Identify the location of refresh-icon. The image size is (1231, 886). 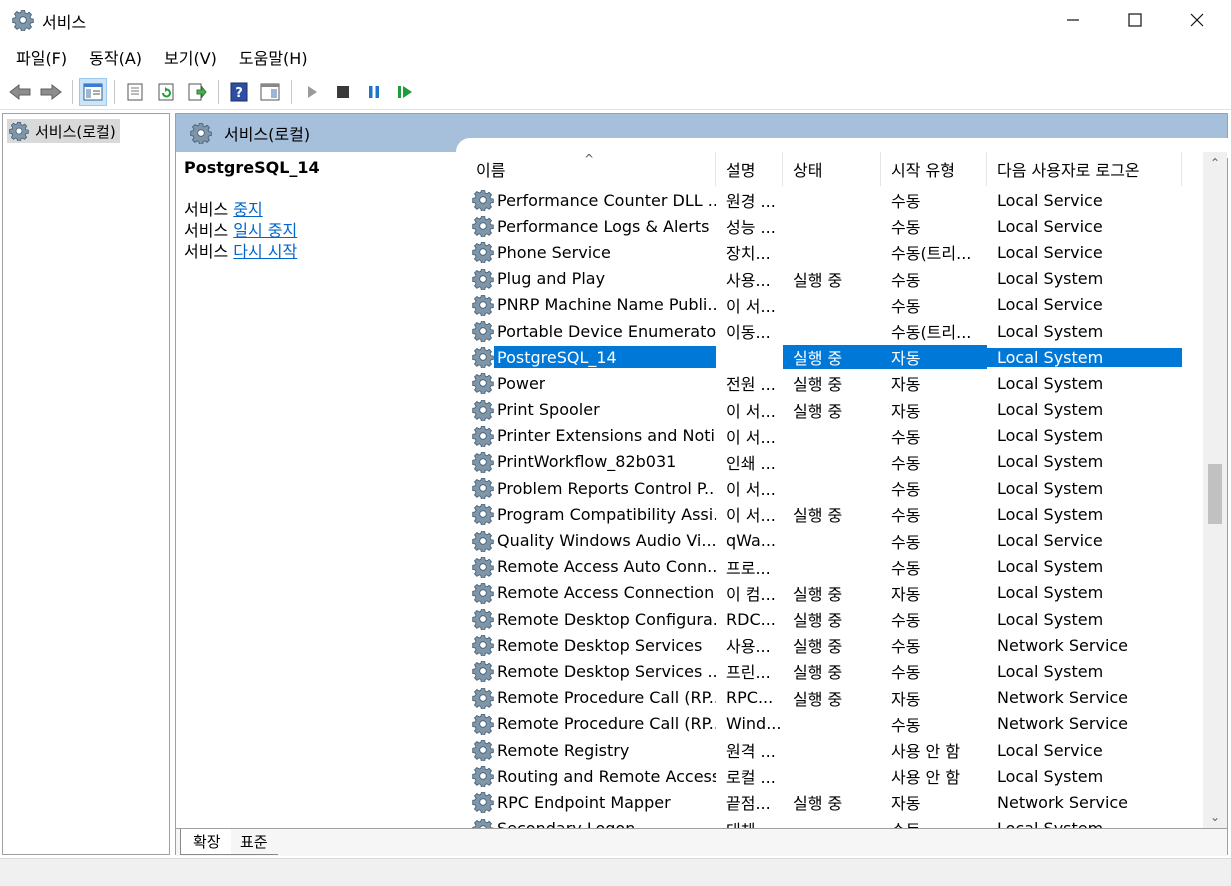
(166, 91).